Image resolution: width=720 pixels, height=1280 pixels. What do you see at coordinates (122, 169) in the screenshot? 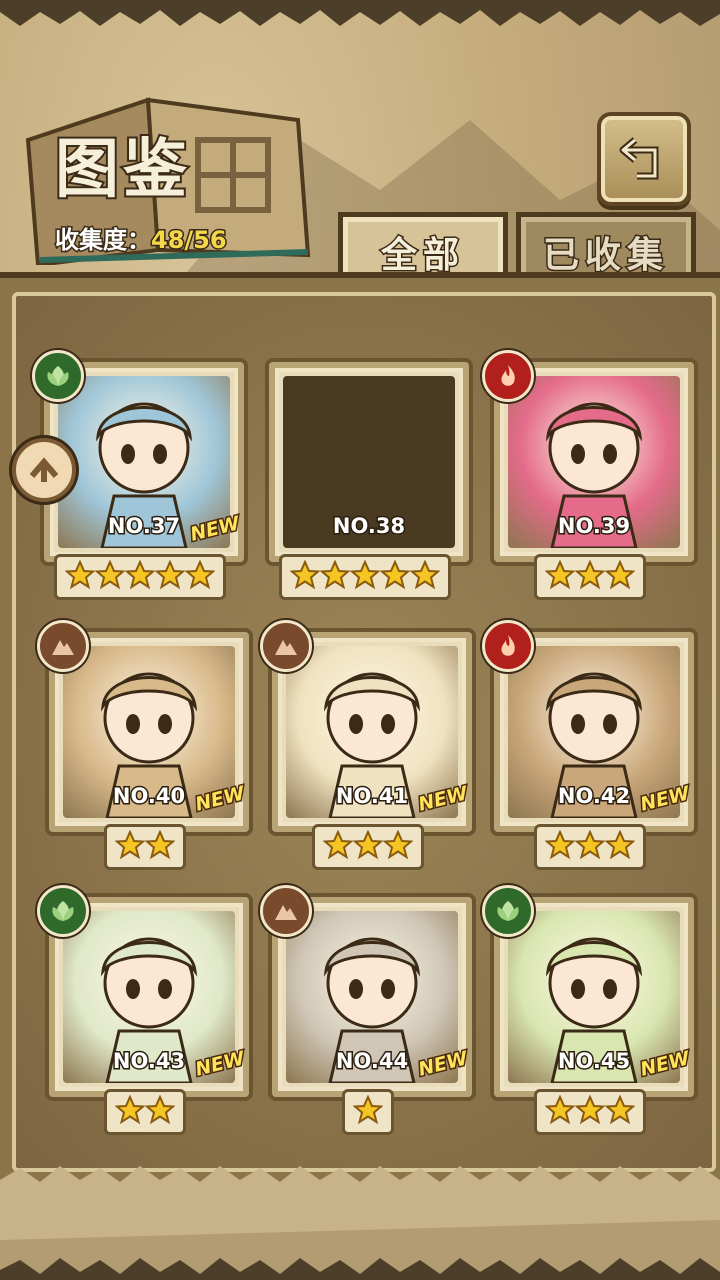
I see `page-title: 图鉴` at bounding box center [122, 169].